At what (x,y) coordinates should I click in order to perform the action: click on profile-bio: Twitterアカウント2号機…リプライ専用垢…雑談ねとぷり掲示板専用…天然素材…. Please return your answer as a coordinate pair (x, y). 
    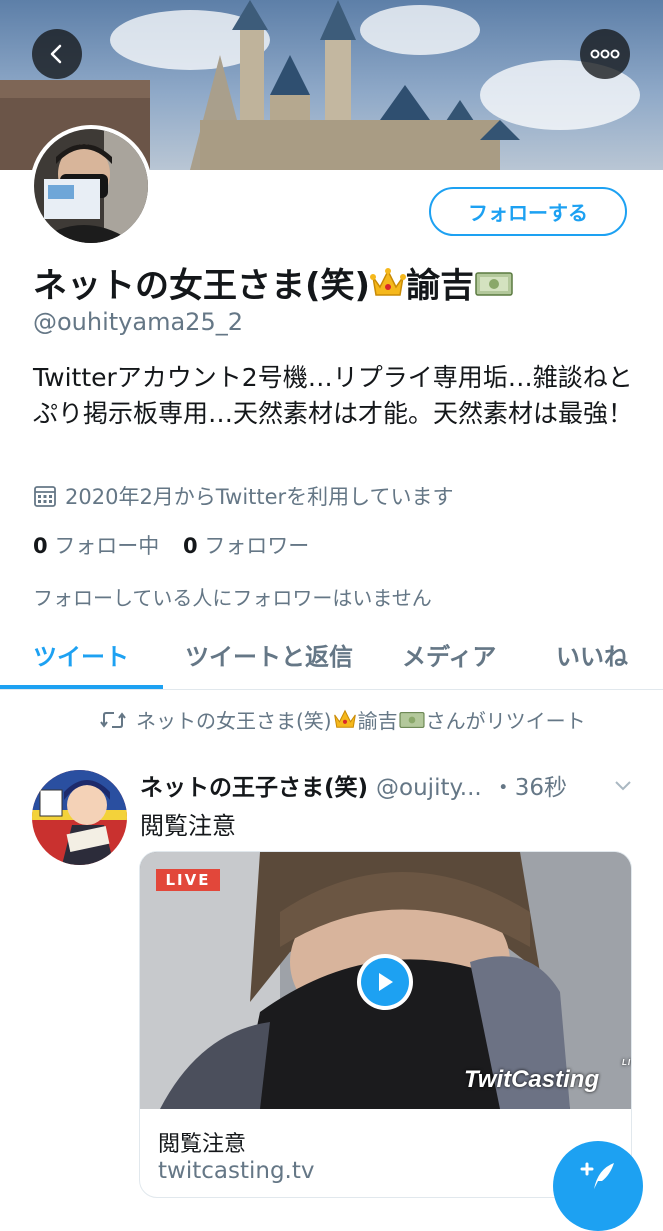
    Looking at the image, I should click on (333, 395).